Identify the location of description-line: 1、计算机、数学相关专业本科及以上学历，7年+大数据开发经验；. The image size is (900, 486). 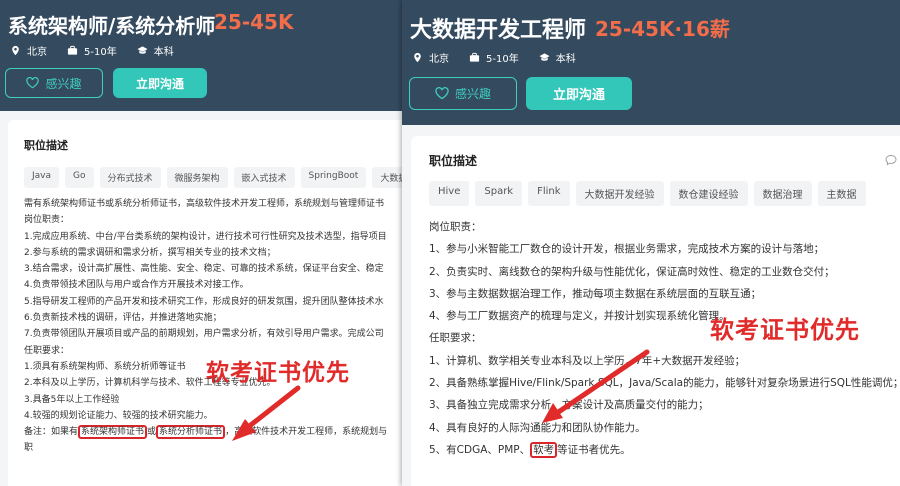
(587, 360).